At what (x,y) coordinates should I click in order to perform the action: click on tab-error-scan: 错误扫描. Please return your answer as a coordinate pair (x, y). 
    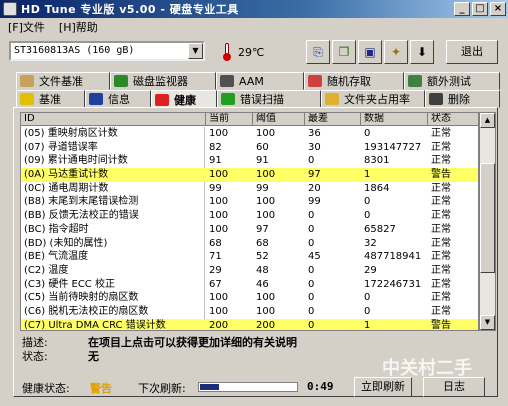
    Looking at the image, I should click on (269, 99).